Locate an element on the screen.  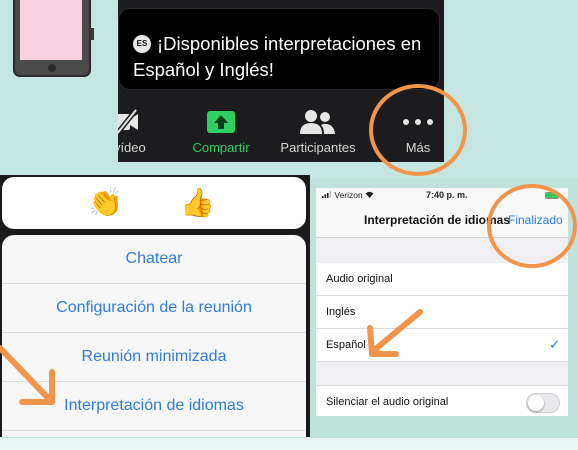
highlight-circle-more is located at coordinates (418, 130).